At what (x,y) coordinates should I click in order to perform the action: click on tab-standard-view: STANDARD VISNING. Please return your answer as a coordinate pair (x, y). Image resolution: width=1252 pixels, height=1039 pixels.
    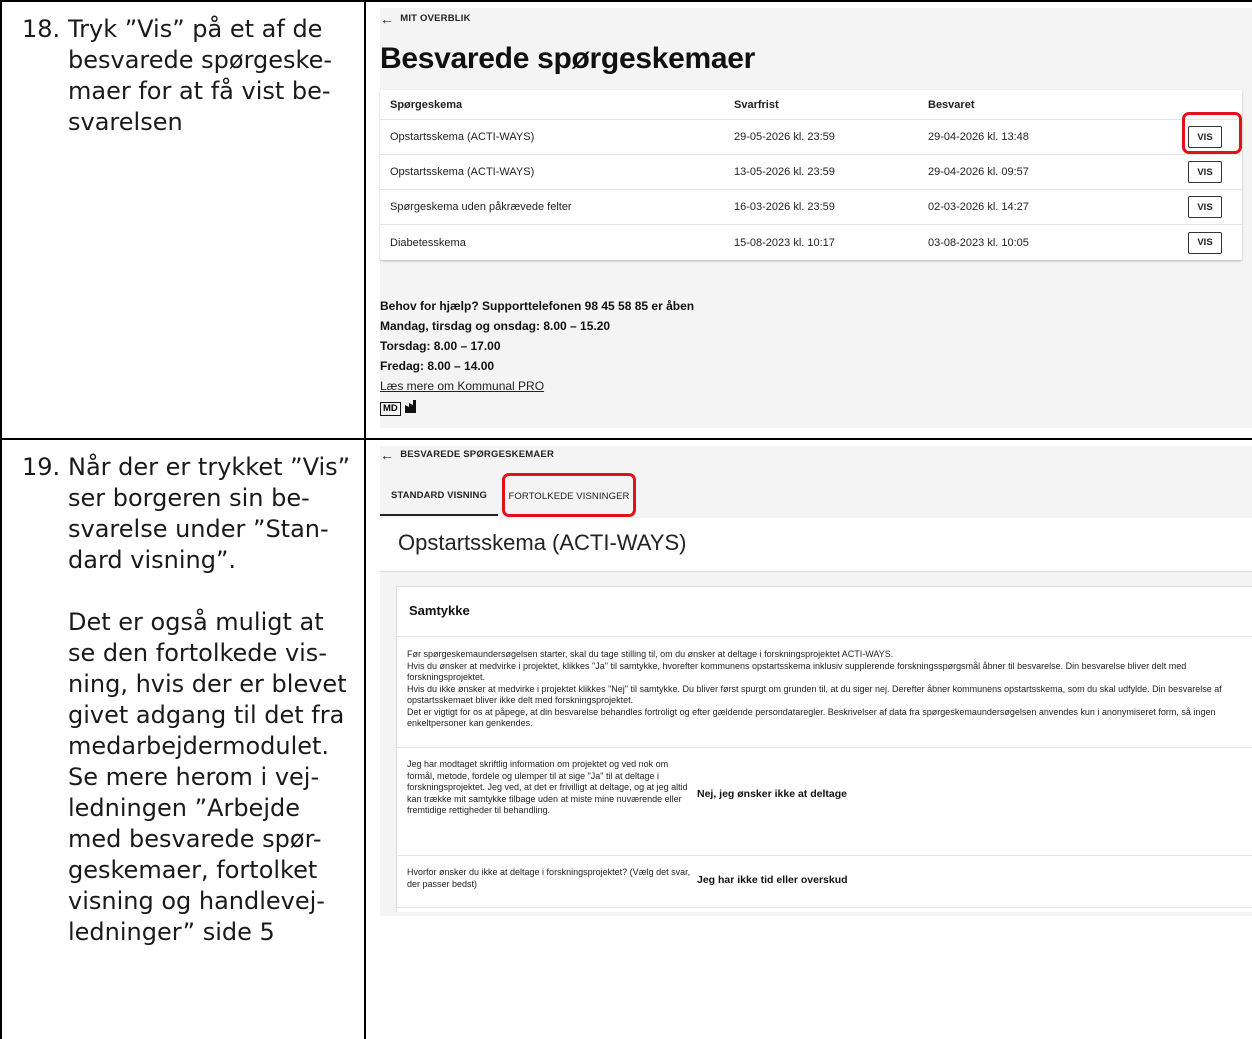
    Looking at the image, I should click on (439, 496).